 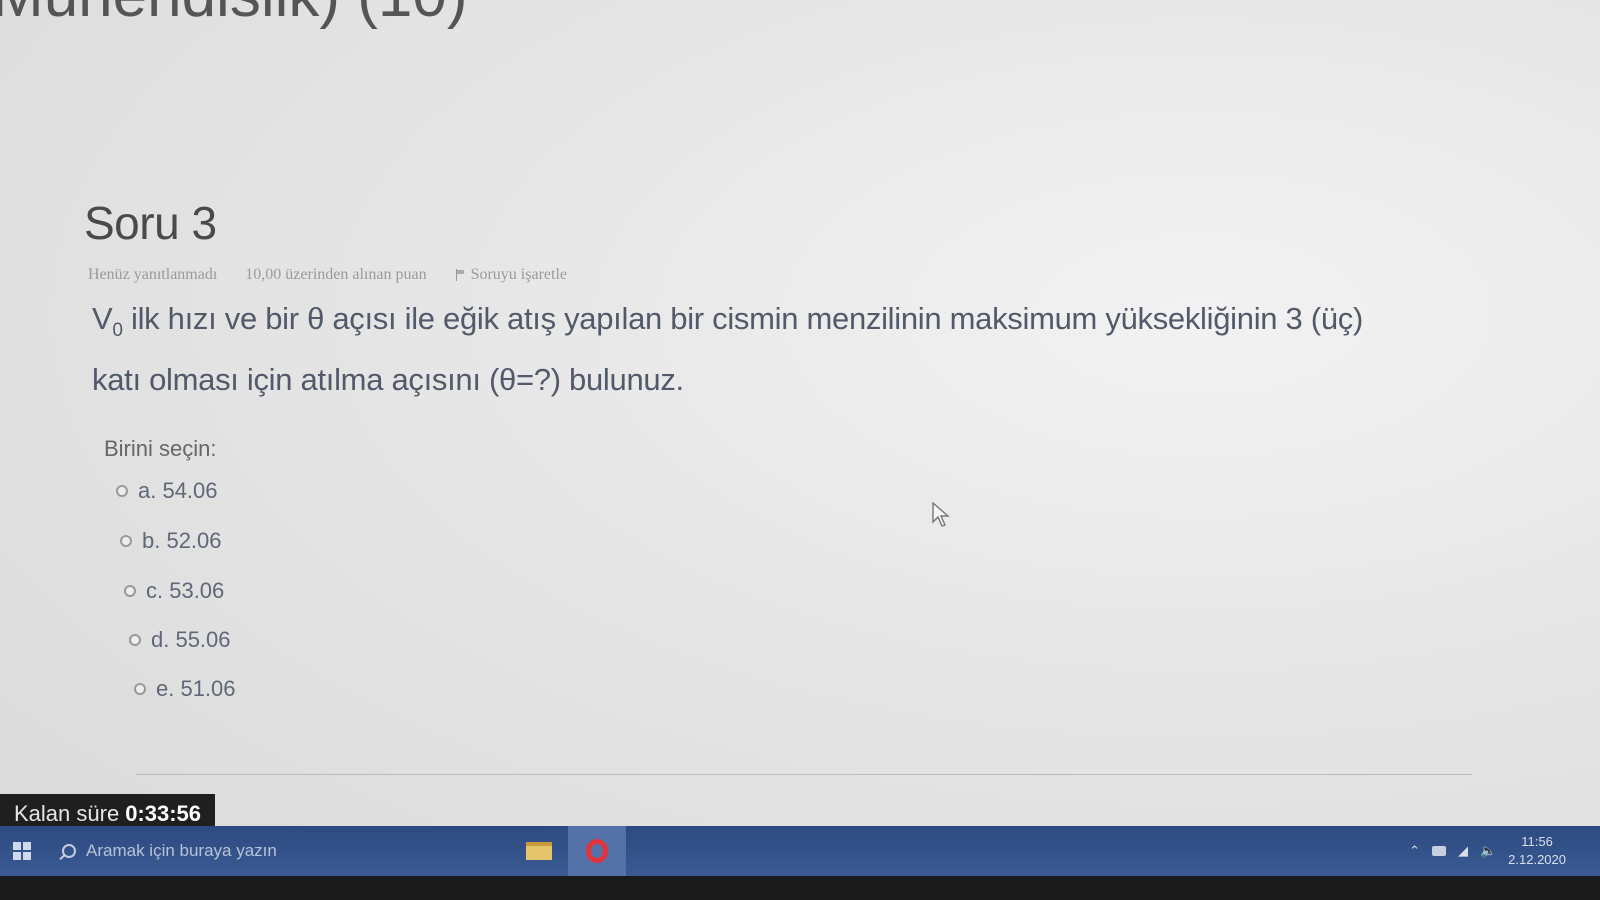 What do you see at coordinates (69, 851) in the screenshot?
I see `search-icon` at bounding box center [69, 851].